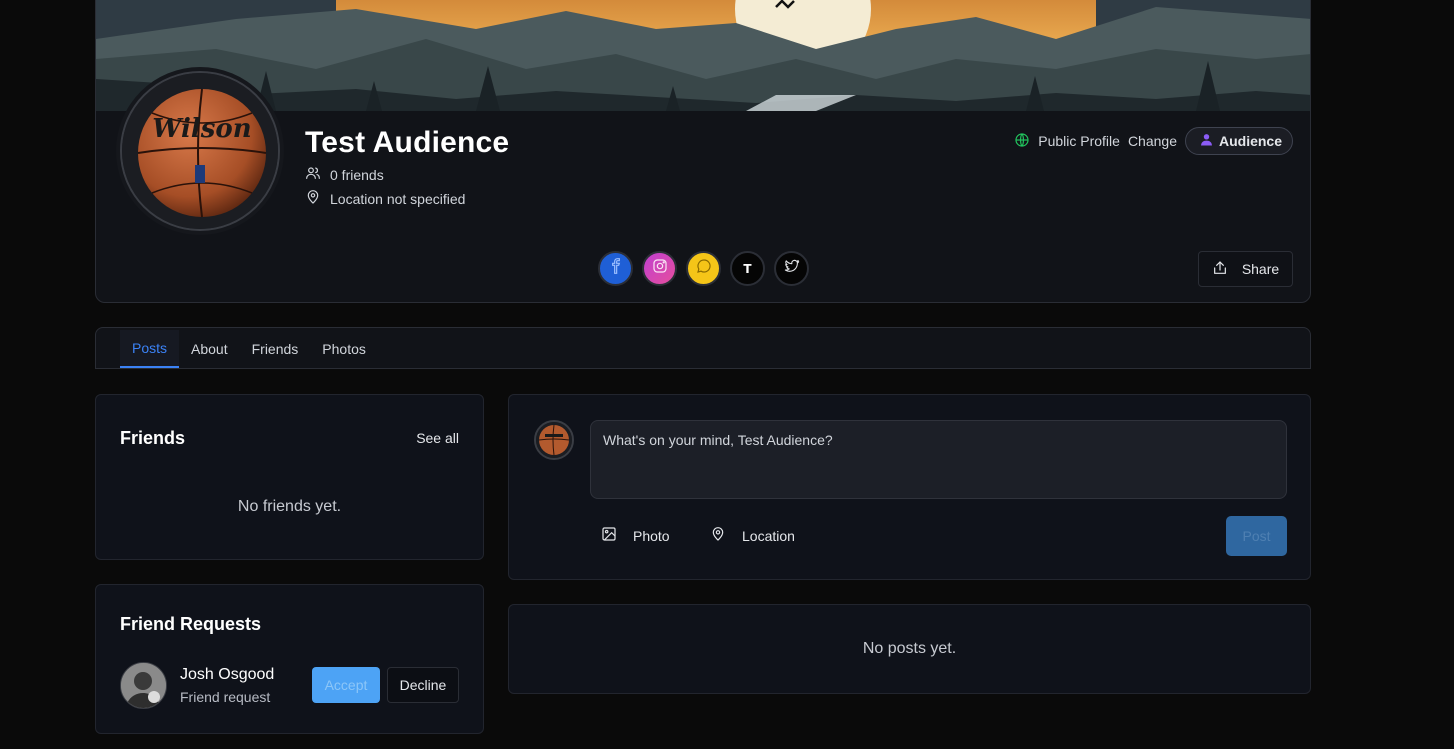 Image resolution: width=1454 pixels, height=749 pixels. Describe the element at coordinates (651, 535) in the screenshot. I see `photo-label: Photo` at that location.